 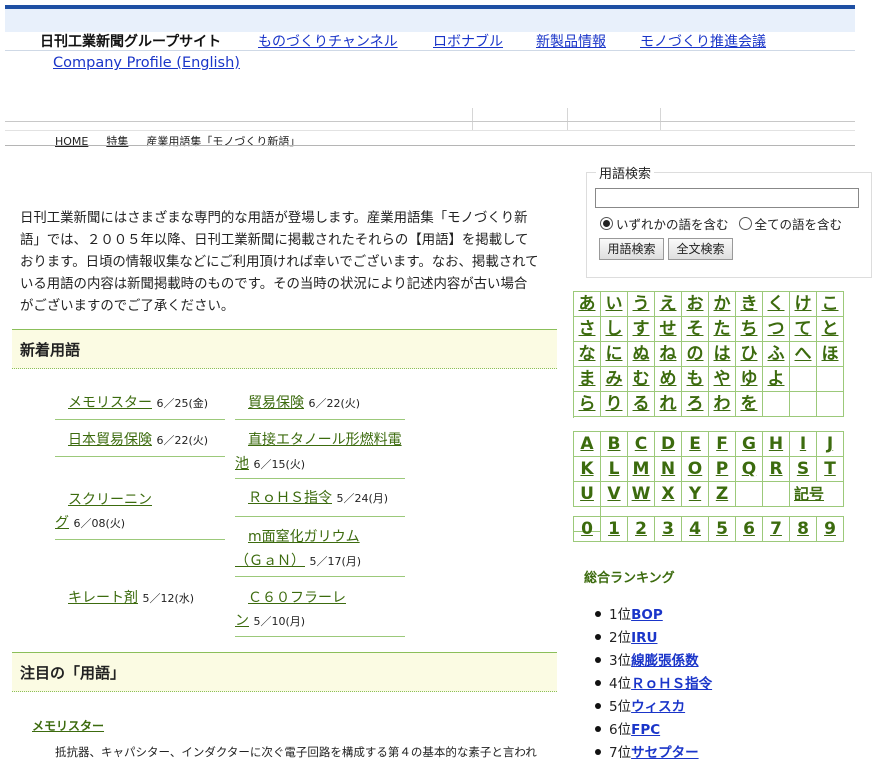 What do you see at coordinates (641, 529) in the screenshot?
I see `index-letter-link: 2` at bounding box center [641, 529].